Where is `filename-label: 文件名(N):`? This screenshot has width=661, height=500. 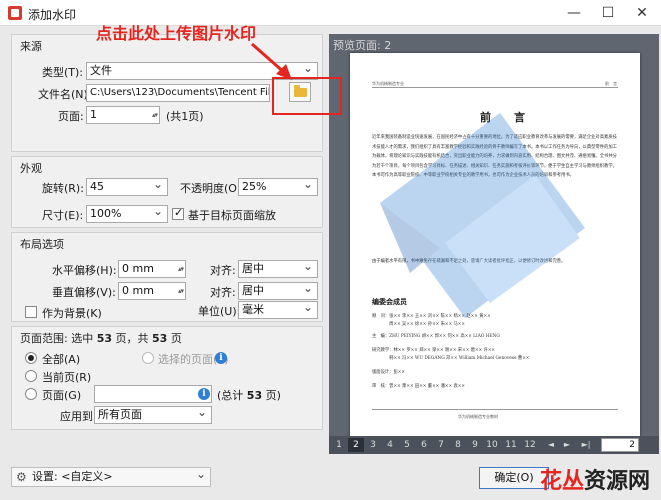
filename-label: 文件名(N): is located at coordinates (65, 94).